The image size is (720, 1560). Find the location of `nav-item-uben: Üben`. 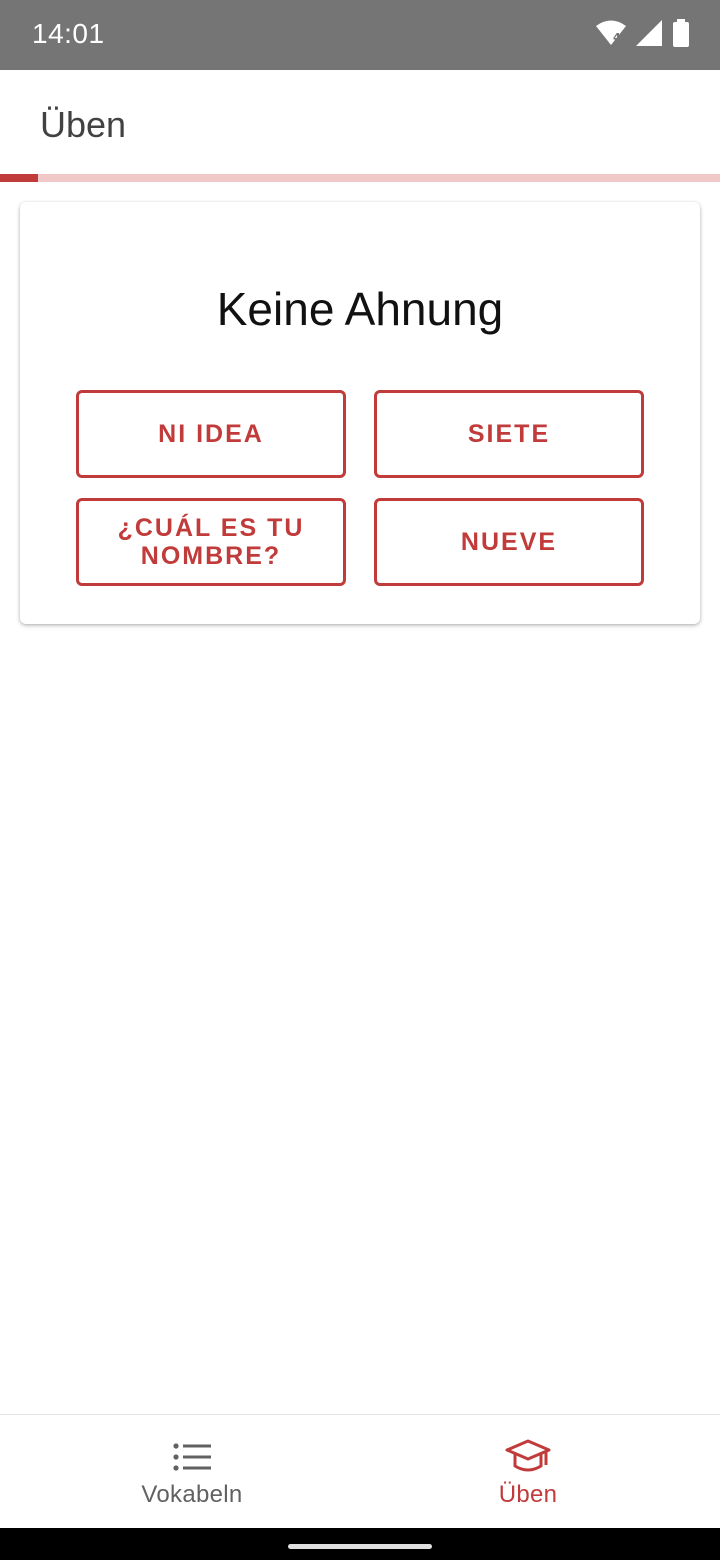

nav-item-uben: Üben is located at coordinates (528, 1472).